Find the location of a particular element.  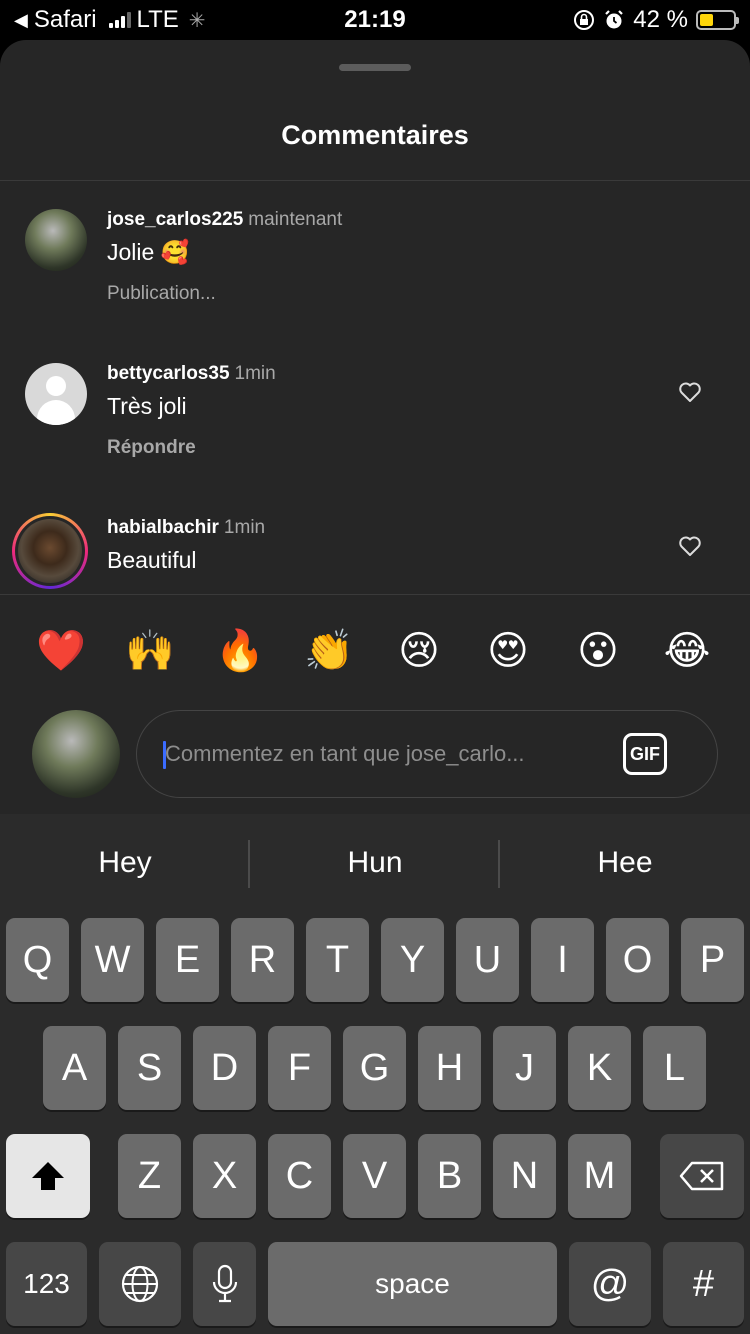

orientation-lock-icon is located at coordinates (584, 20).